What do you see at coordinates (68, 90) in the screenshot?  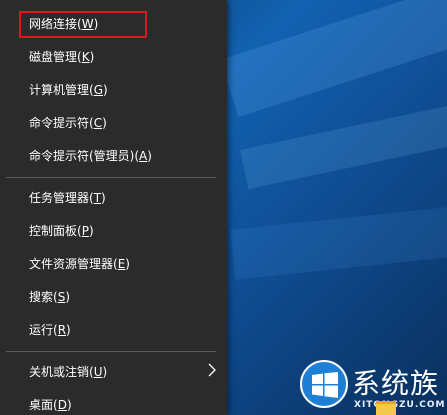 I see `menu-item-label: 计算机管理(G)` at bounding box center [68, 90].